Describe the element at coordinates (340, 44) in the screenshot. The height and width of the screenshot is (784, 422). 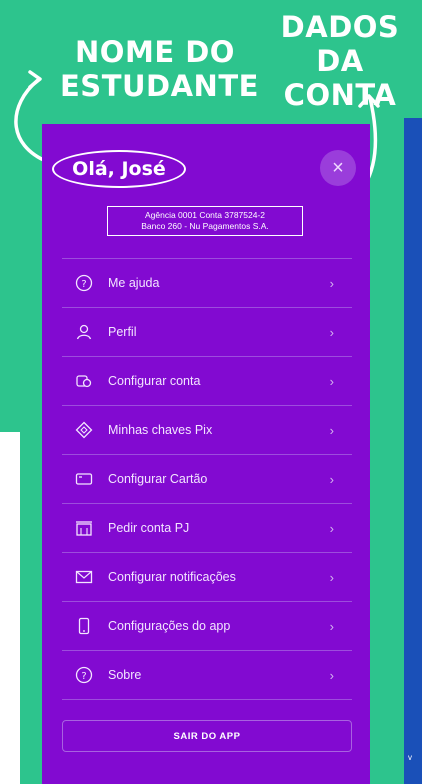
I see `account-data-annotation-line1: DADOS DA` at that location.